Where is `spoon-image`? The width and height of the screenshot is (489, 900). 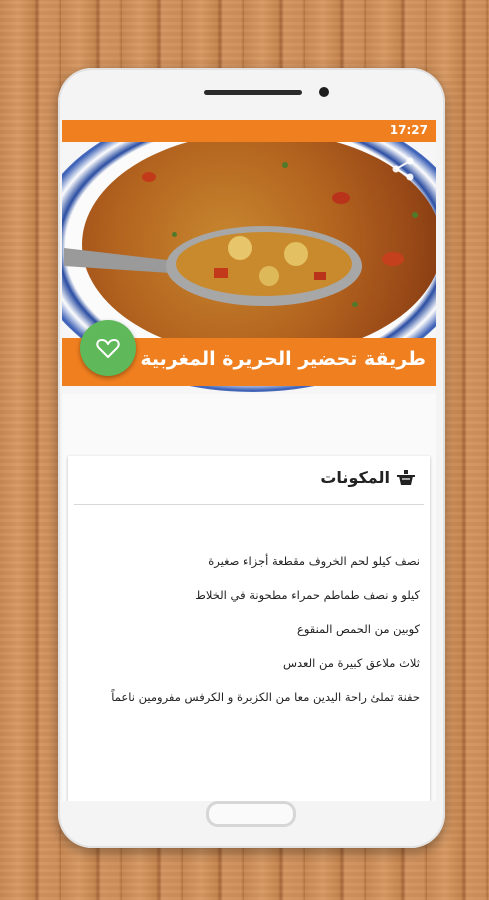
spoon-image is located at coordinates (213, 266).